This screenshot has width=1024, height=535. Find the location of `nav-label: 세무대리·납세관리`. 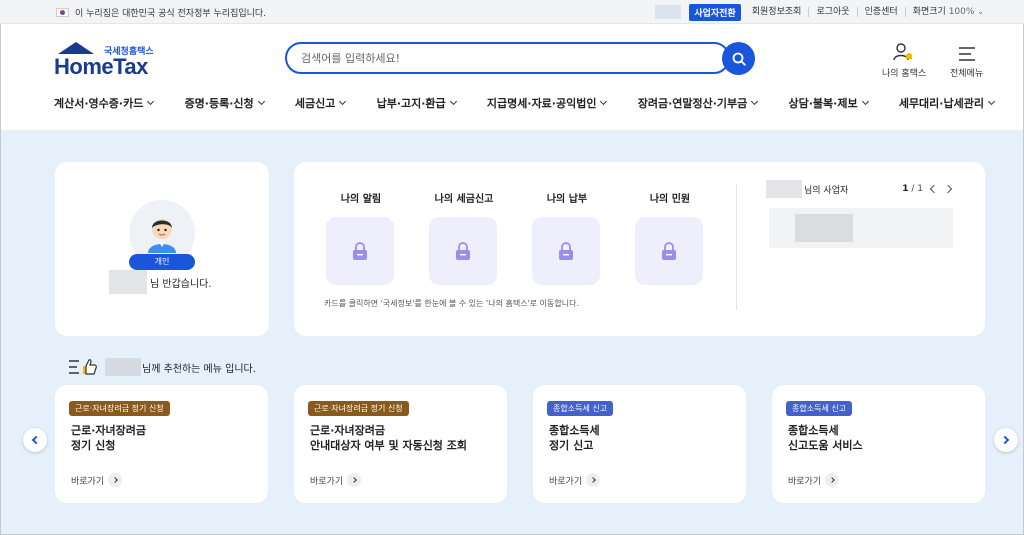

nav-label: 세무대리·납세관리 is located at coordinates (941, 103).